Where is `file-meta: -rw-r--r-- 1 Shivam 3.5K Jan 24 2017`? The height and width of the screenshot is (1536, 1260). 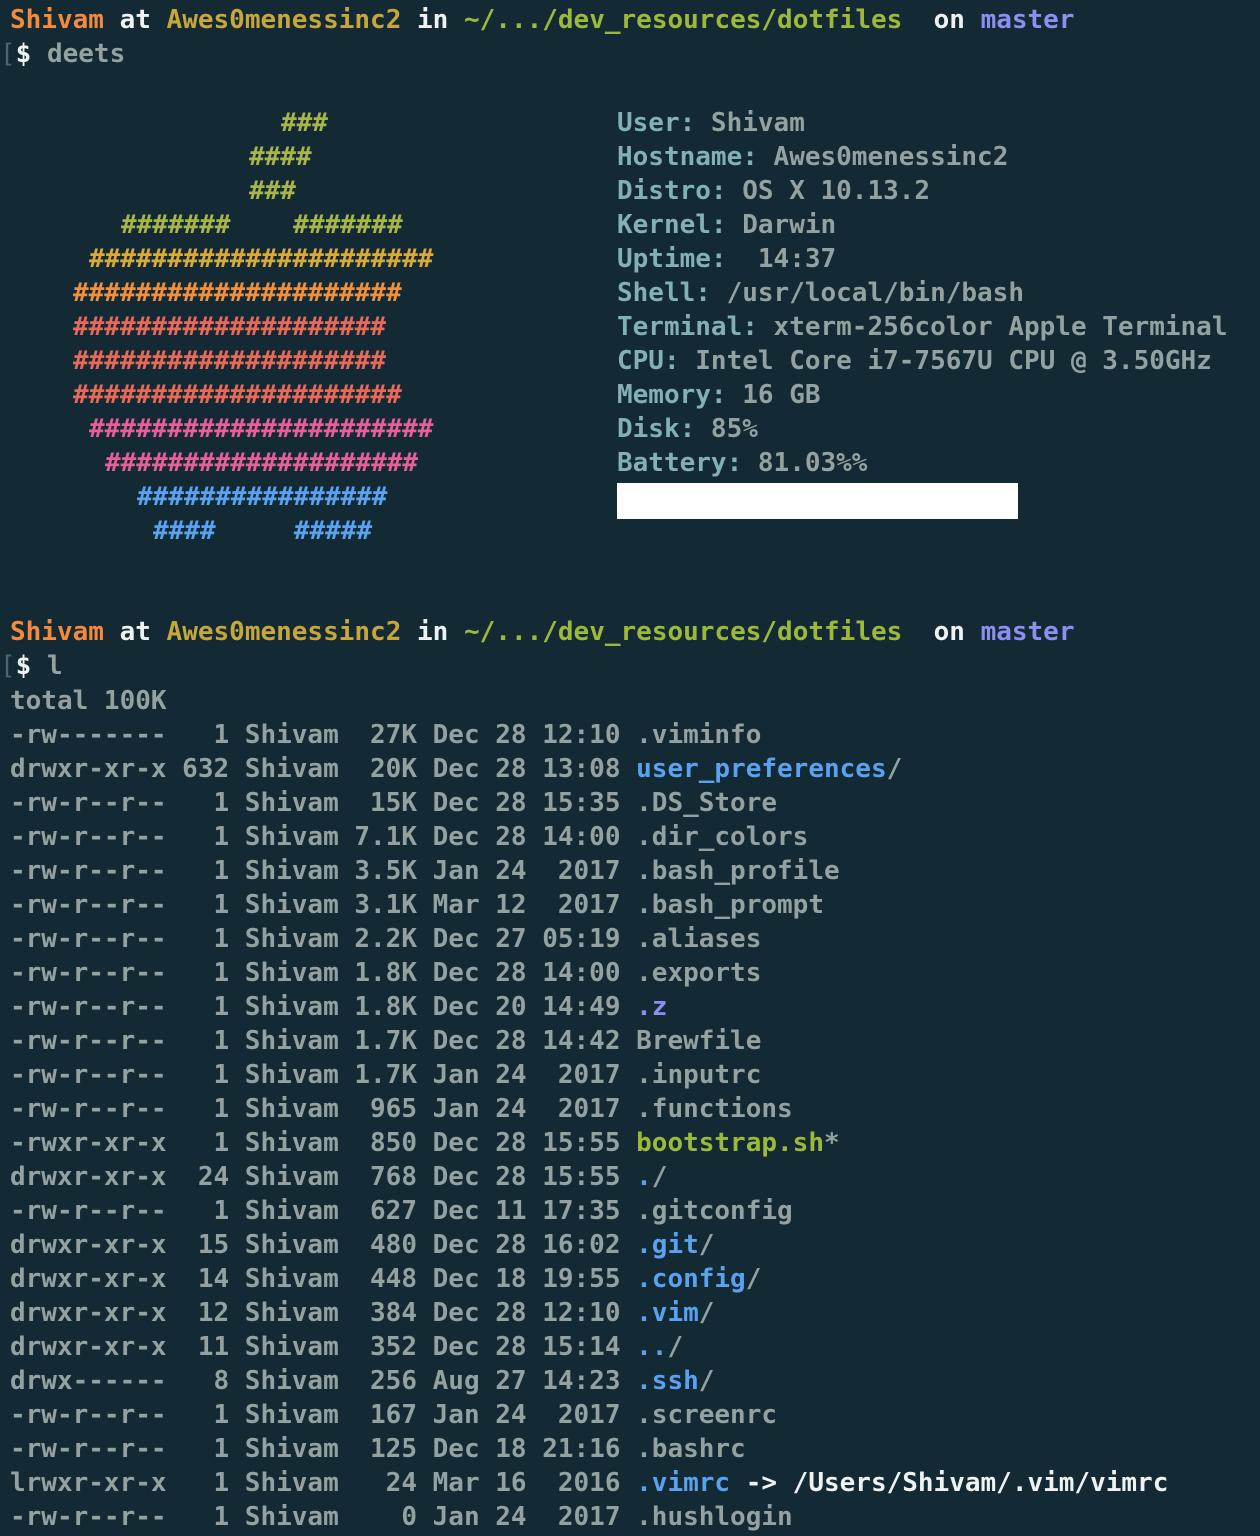 file-meta: -rw-r--r-- 1 Shivam 3.5K Jan 24 2017 is located at coordinates (323, 871).